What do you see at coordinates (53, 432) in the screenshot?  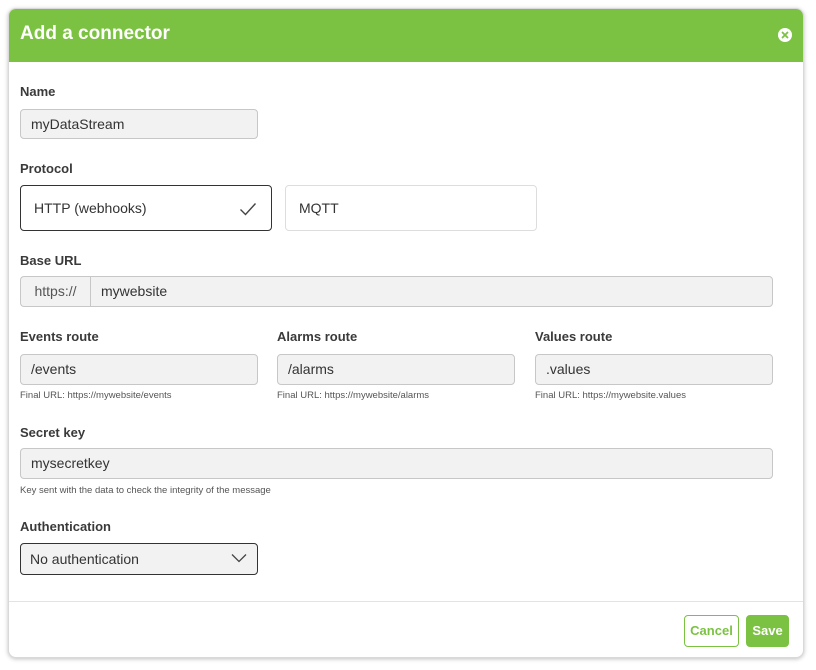 I see `secret-key-label: Secret key` at bounding box center [53, 432].